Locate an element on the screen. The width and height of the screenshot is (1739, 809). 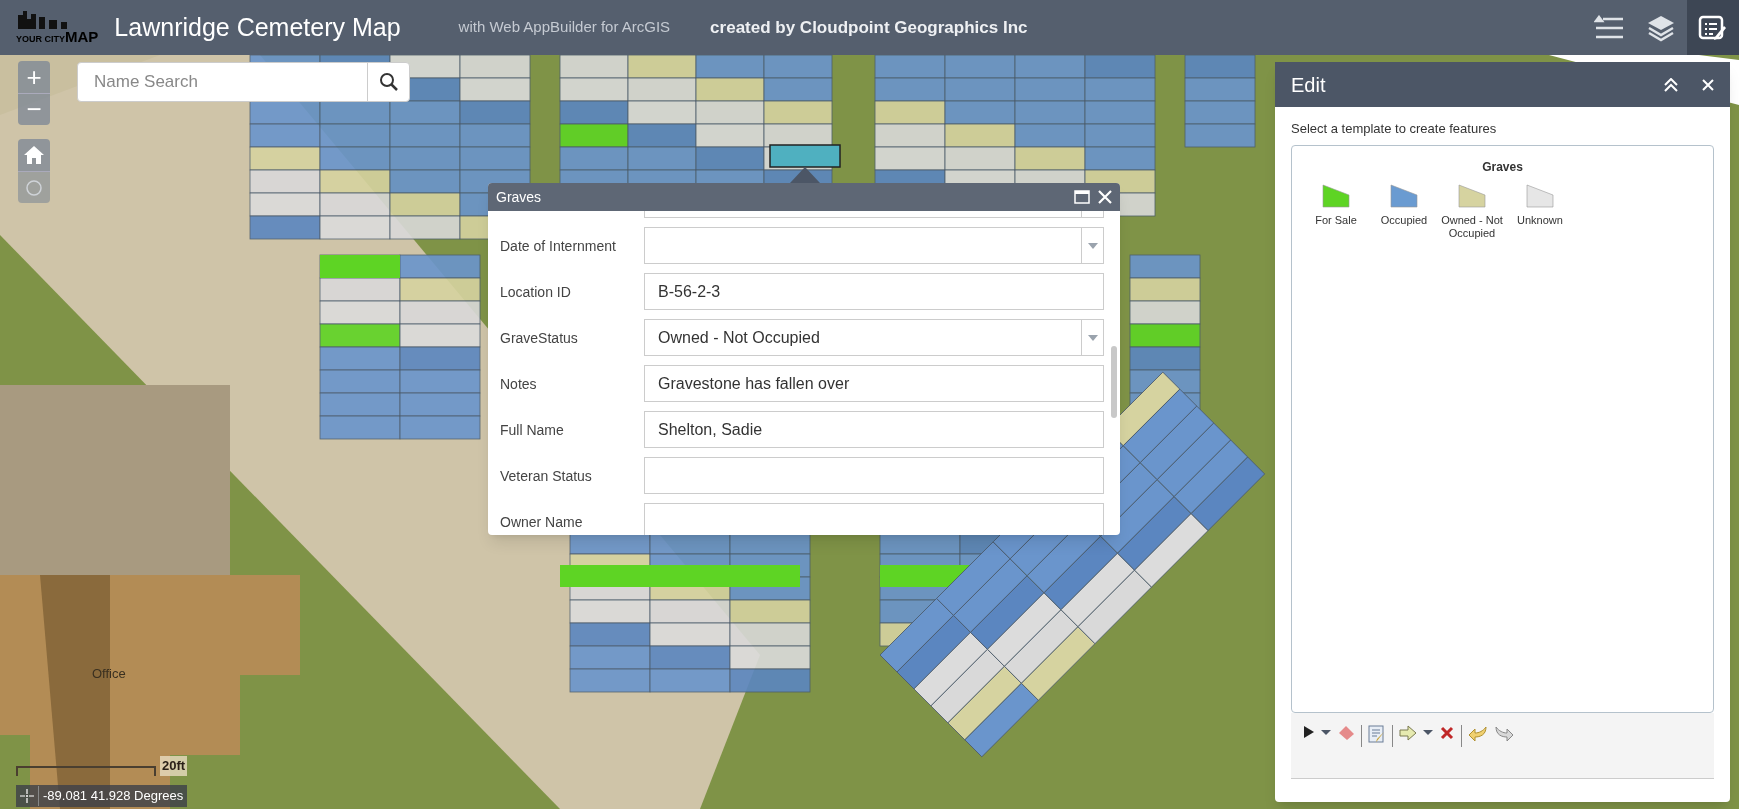
field-label: Full Name is located at coordinates (532, 429).